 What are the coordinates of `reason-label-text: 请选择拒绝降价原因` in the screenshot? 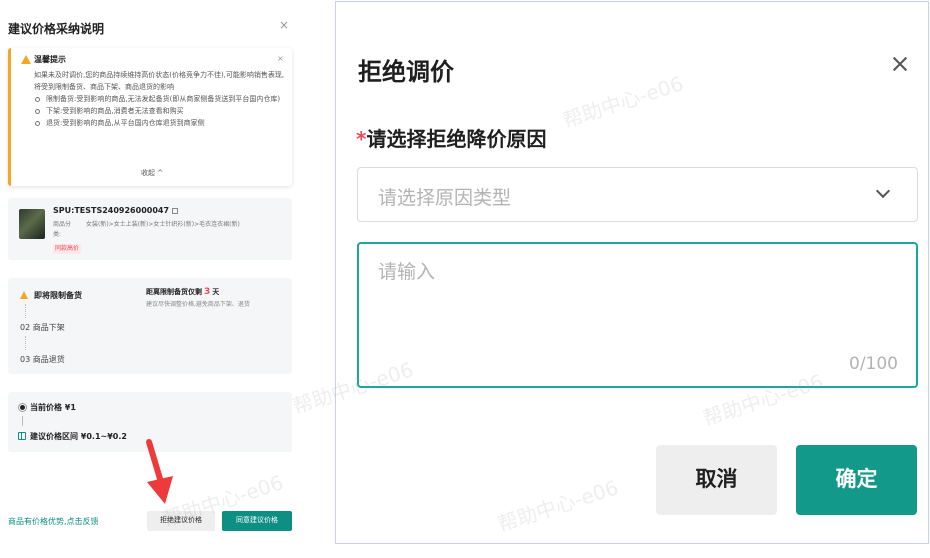 It's located at (456, 139).